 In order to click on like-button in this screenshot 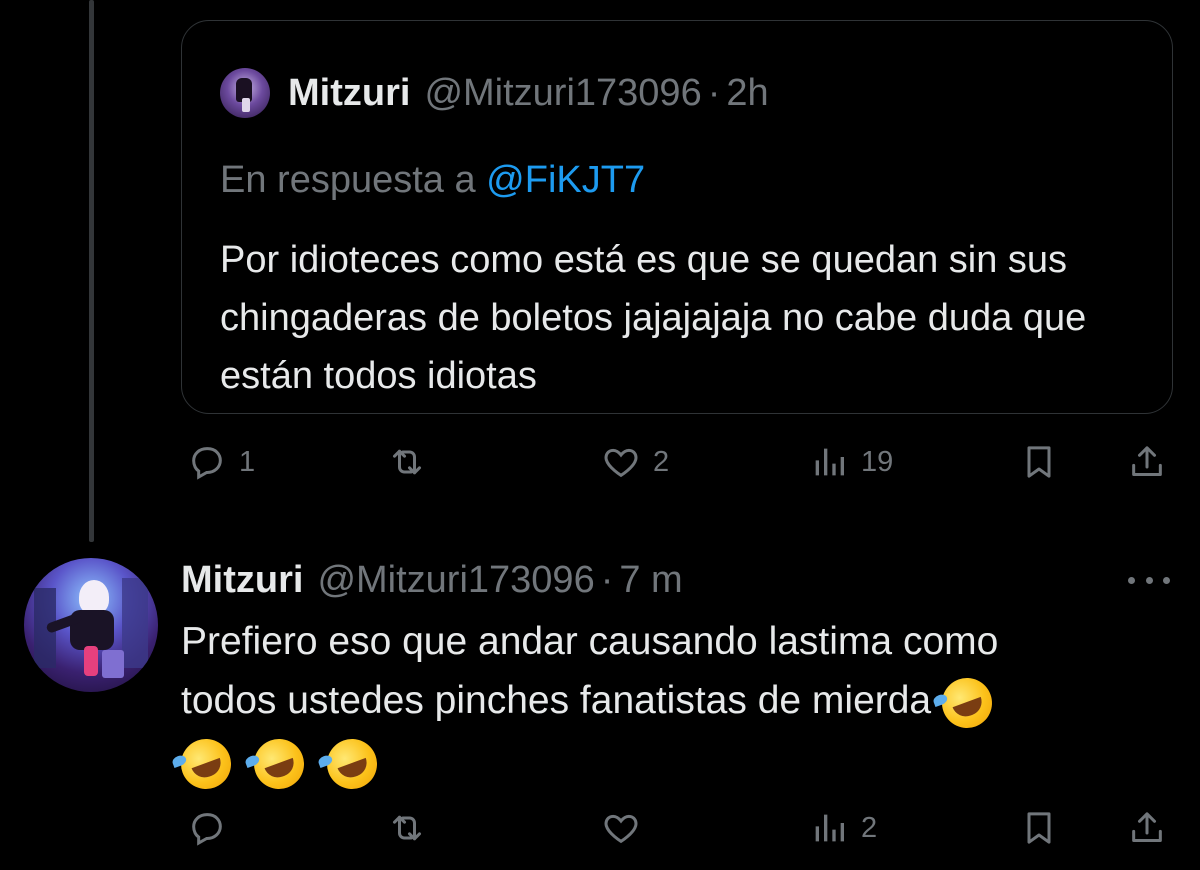, I will do `click(621, 828)`.